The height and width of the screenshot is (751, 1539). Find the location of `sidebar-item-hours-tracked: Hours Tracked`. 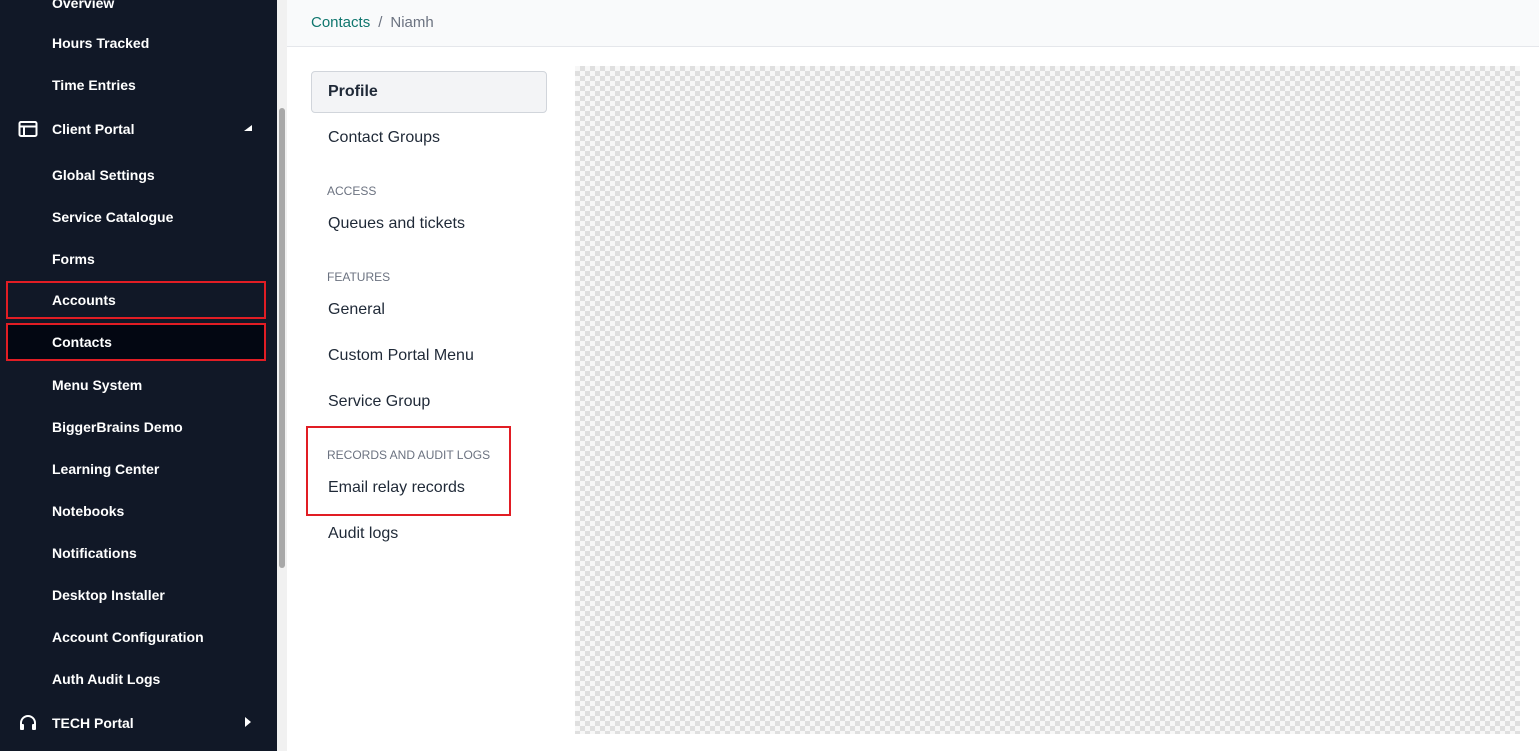

sidebar-item-hours-tracked: Hours Tracked is located at coordinates (133, 43).